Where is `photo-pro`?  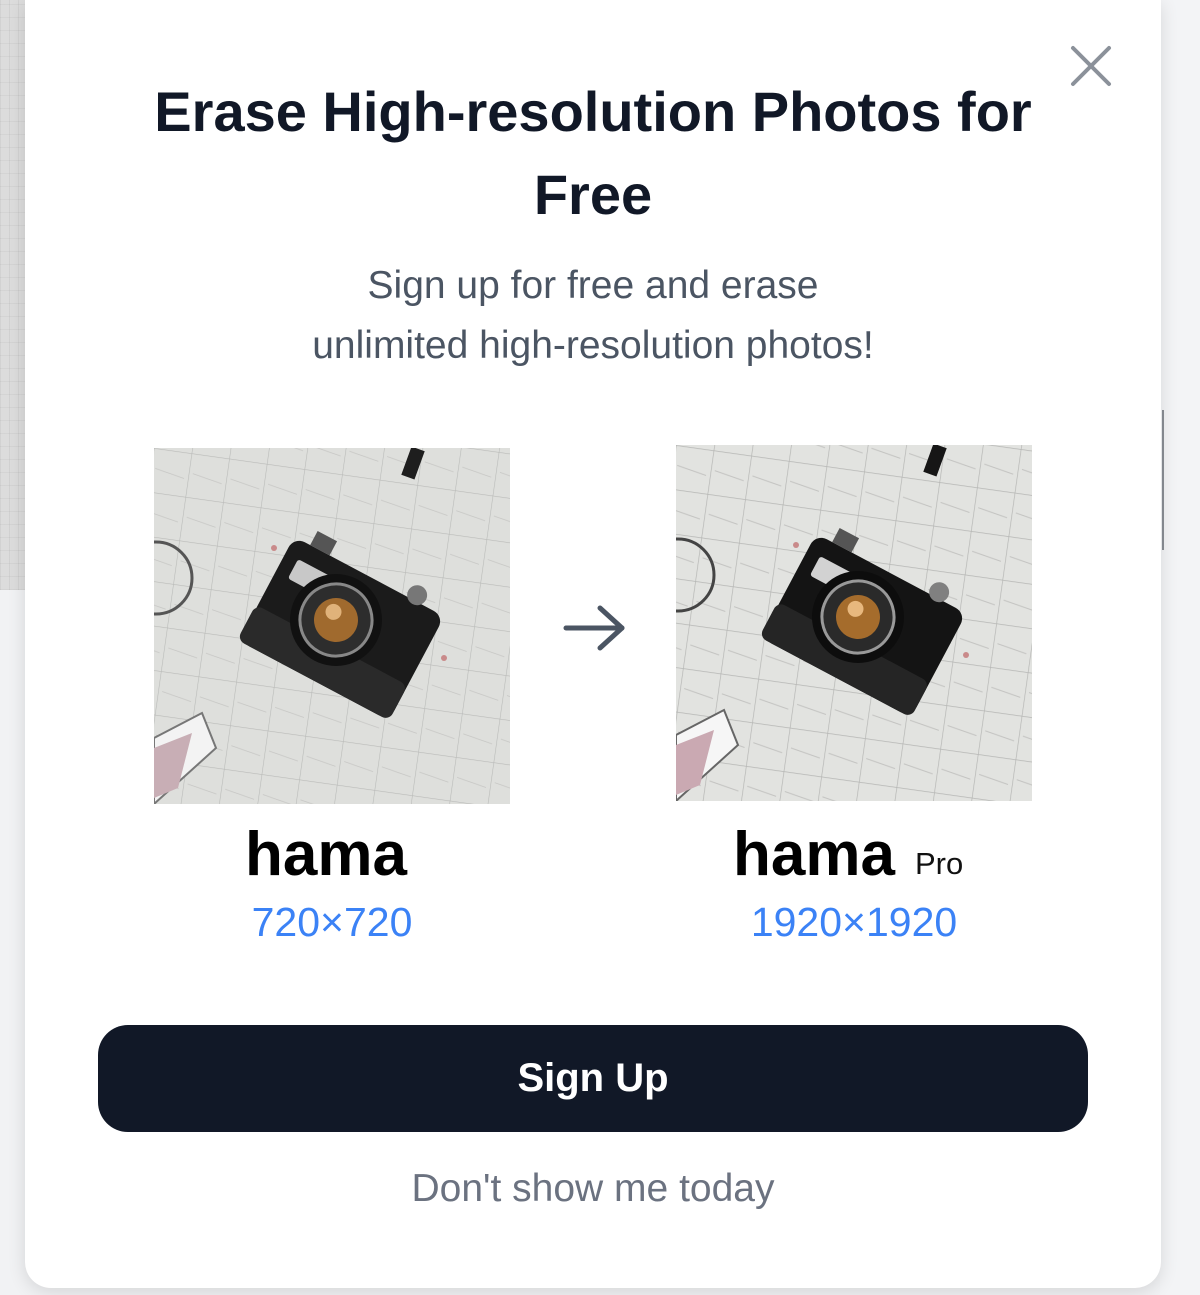 photo-pro is located at coordinates (854, 623).